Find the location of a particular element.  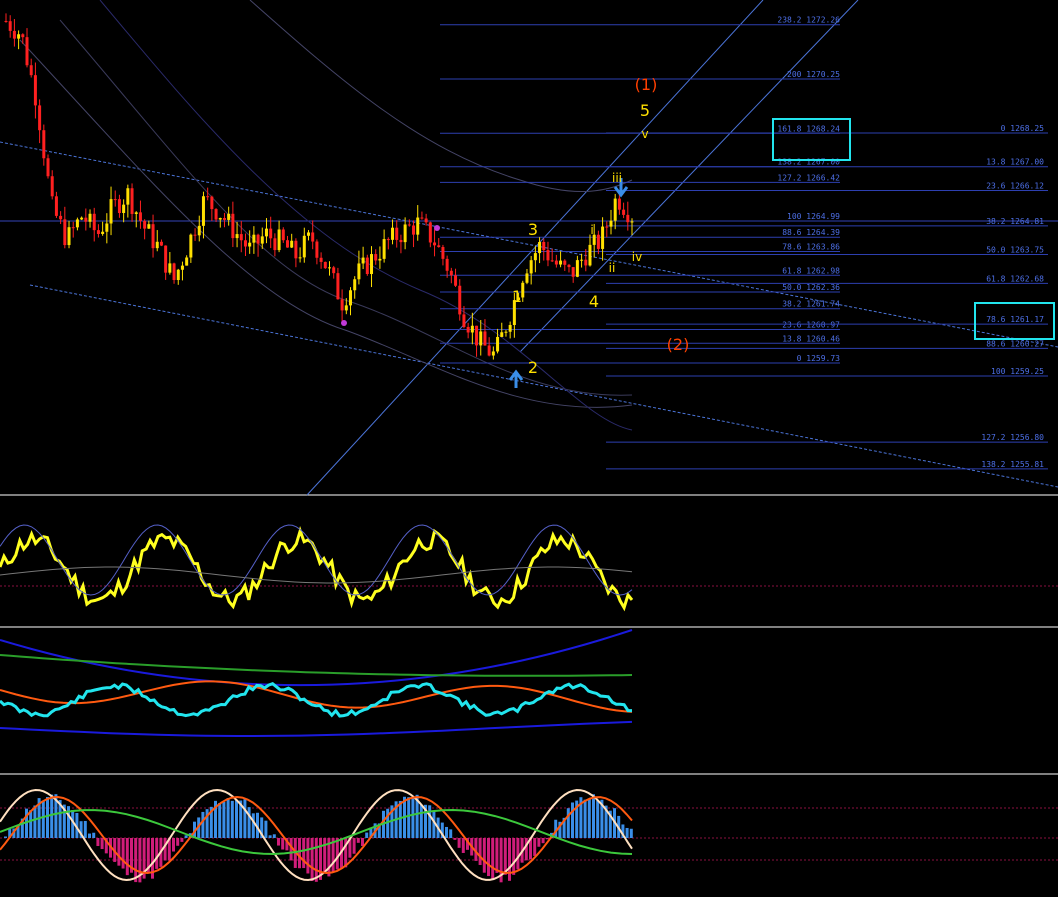

wave-label: 4 is located at coordinates (594, 301).